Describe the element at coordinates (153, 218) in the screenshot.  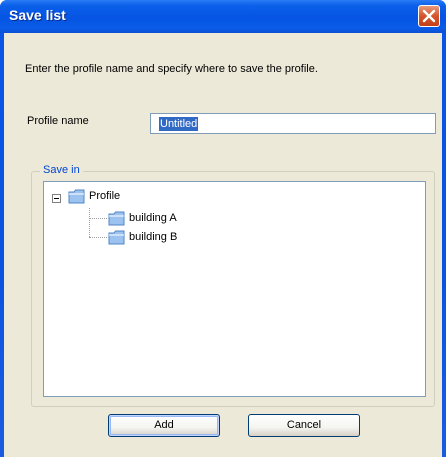
I see `tree-node-label: building A` at that location.